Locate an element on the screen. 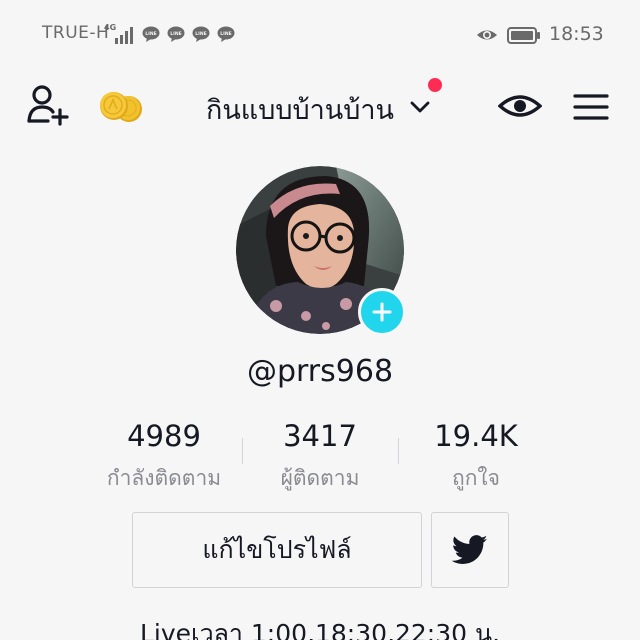  notification-dot is located at coordinates (435, 85).